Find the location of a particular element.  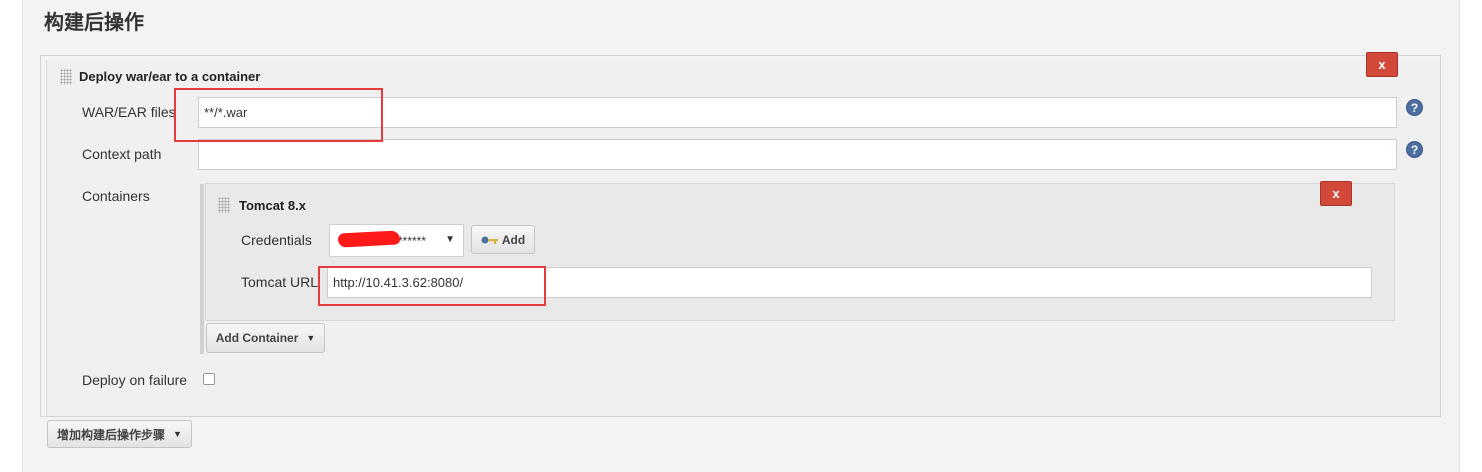

tomcat-url-label: Tomcat URL is located at coordinates (280, 282).